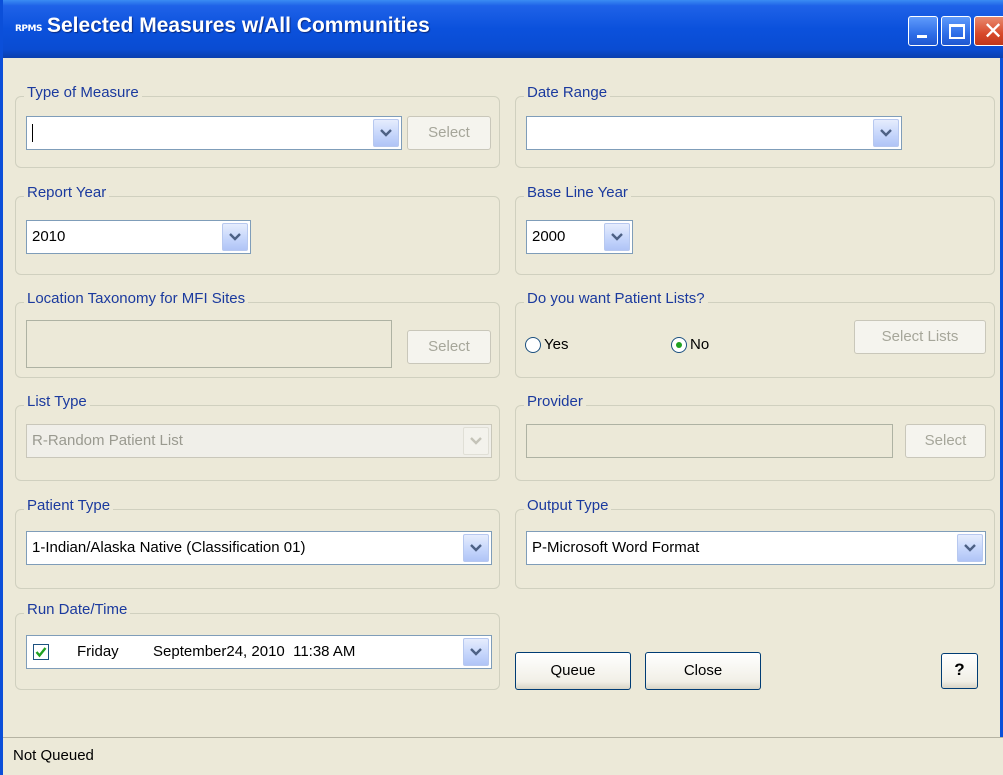 The width and height of the screenshot is (1003, 775). I want to click on base-line-year-value: 2000, so click(549, 236).